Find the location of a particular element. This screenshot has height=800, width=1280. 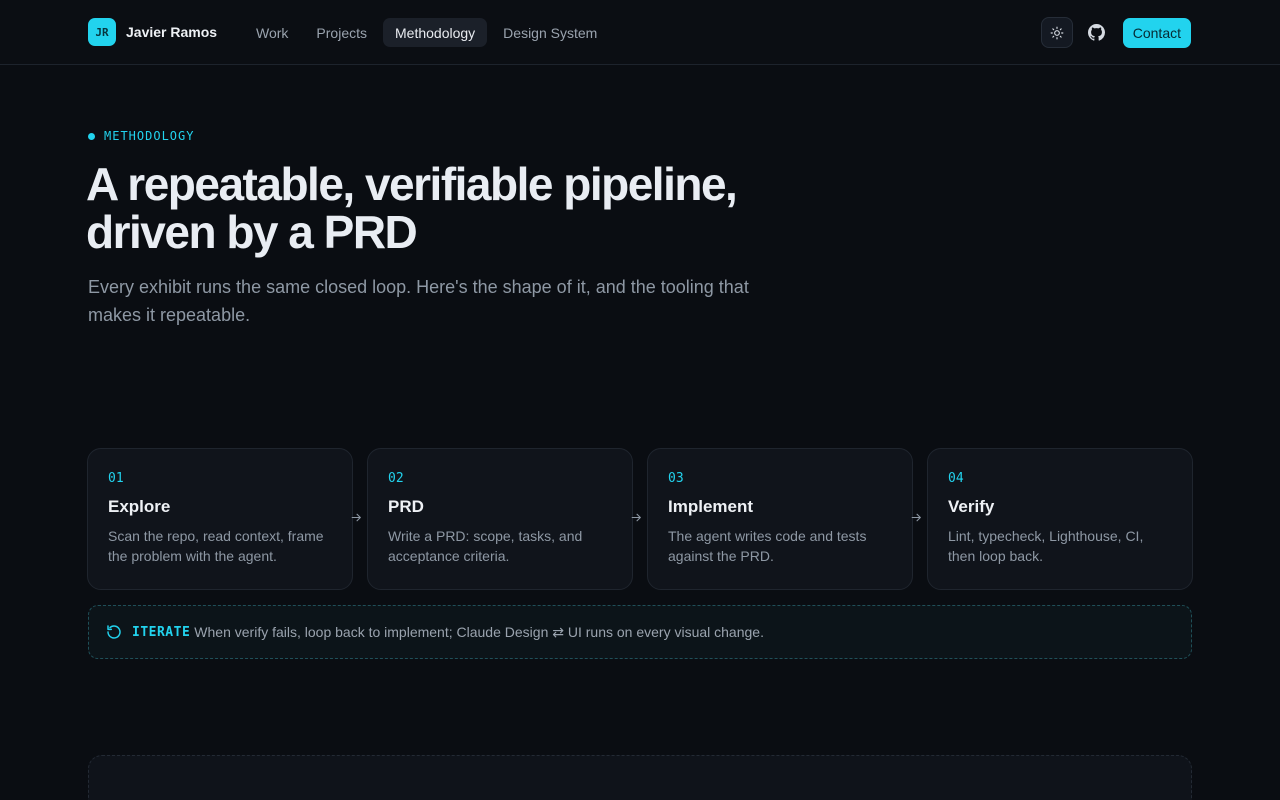

header-actions: Contact is located at coordinates (1115, 32).